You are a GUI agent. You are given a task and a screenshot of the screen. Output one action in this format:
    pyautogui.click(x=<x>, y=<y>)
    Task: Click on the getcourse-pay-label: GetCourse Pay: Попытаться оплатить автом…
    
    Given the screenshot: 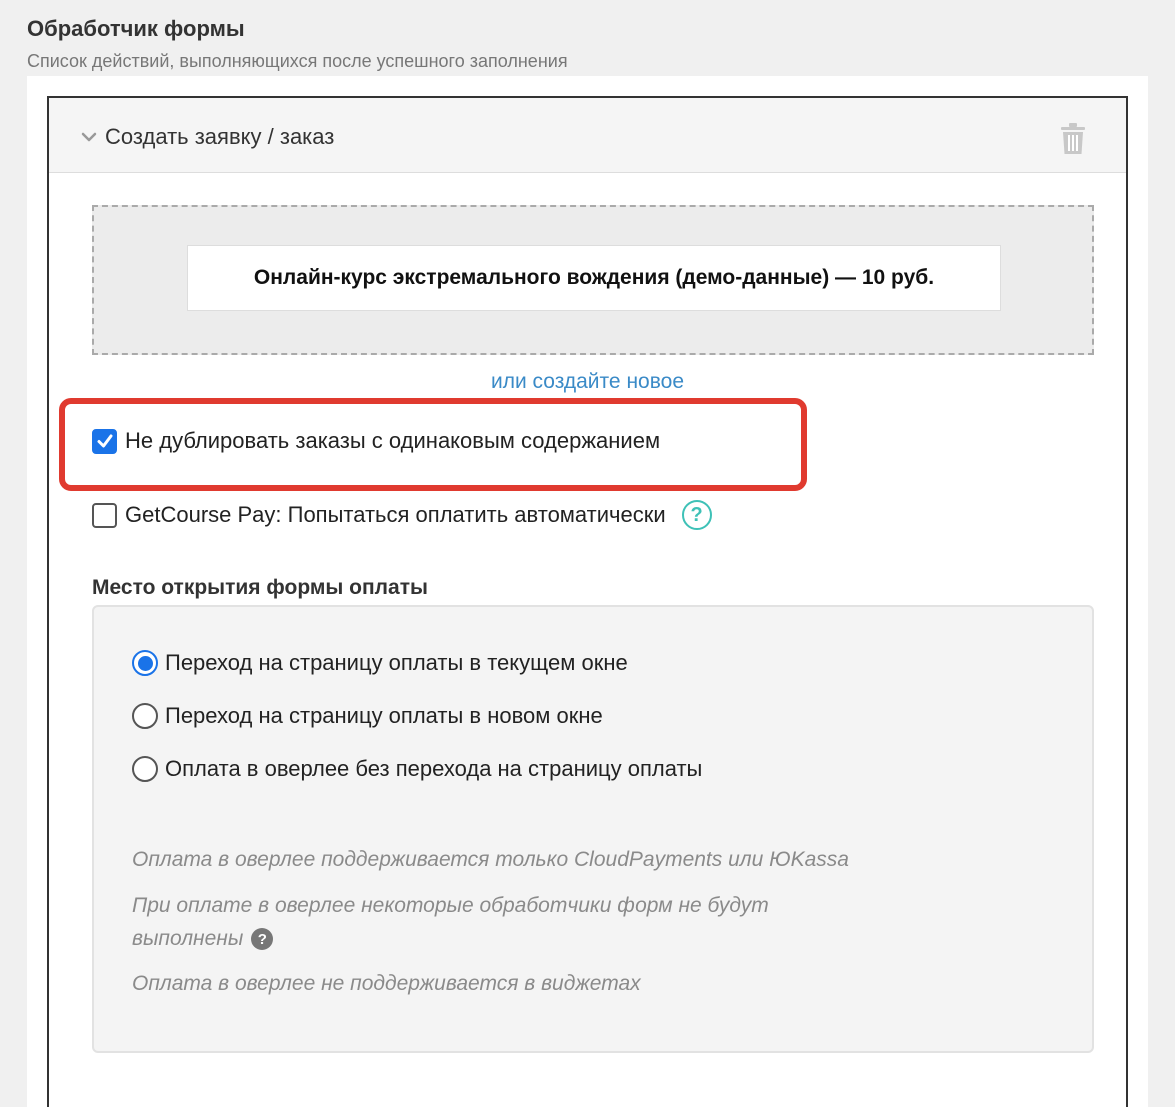 What is the action you would take?
    pyautogui.click(x=395, y=514)
    